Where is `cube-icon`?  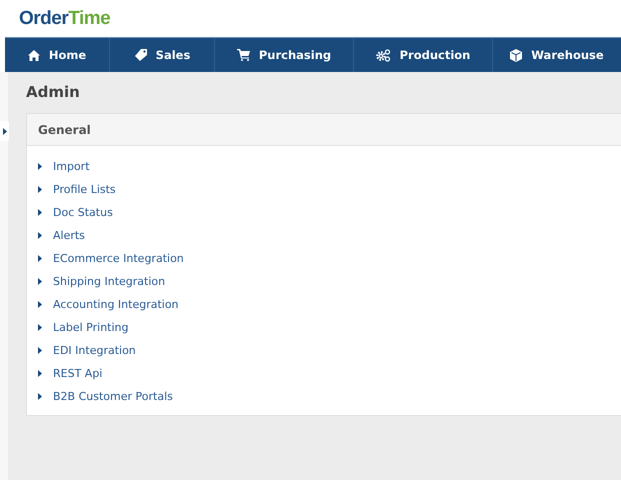 cube-icon is located at coordinates (516, 55).